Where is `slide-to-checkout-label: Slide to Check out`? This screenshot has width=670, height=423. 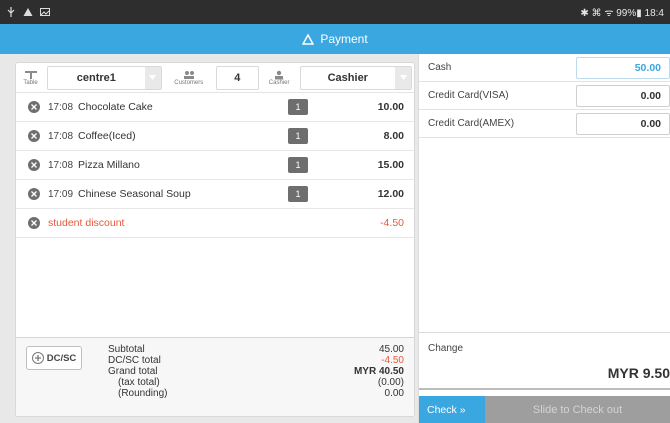 slide-to-checkout-label: Slide to Check out is located at coordinates (577, 409).